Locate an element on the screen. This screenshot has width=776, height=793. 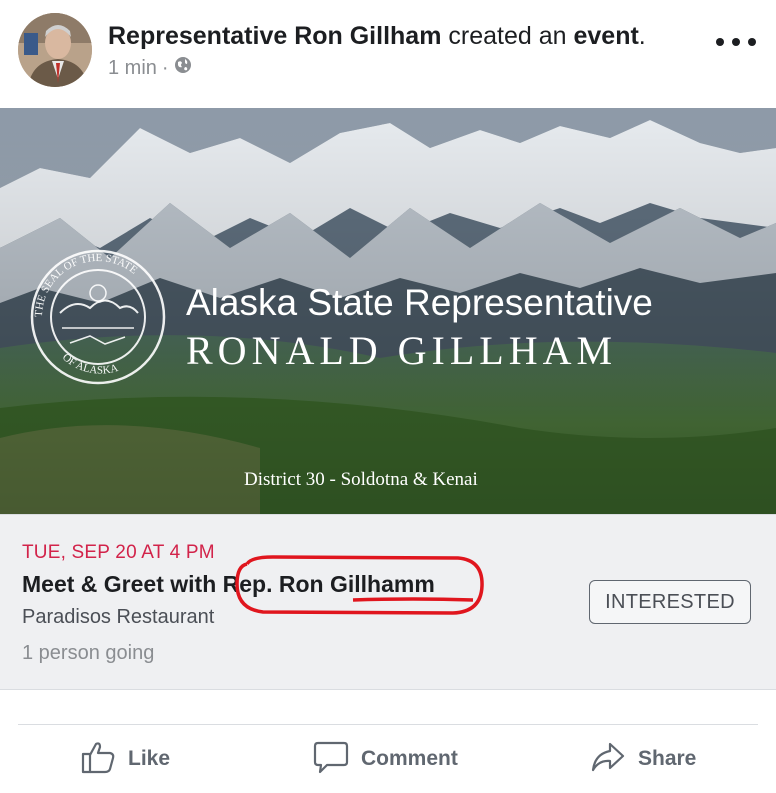
comment-label: Comment is located at coordinates (409, 758).